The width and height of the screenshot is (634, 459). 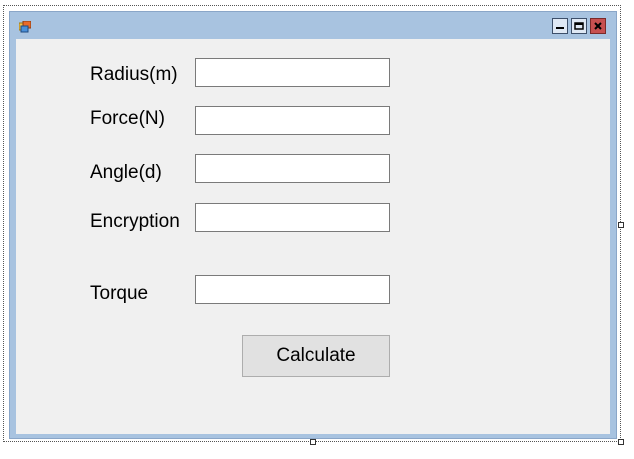 I want to click on minimize-icon, so click(x=560, y=28).